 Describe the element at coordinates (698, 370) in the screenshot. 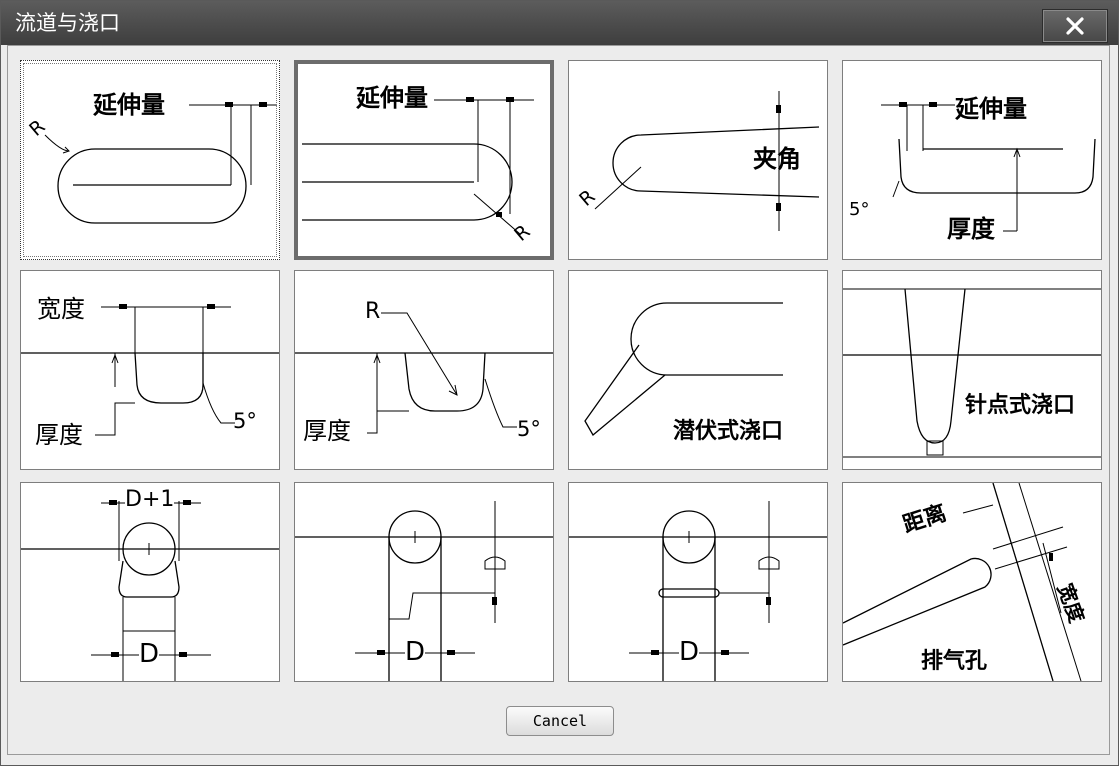

I see `tile-submarine-gate: 潜伏式浇口` at that location.